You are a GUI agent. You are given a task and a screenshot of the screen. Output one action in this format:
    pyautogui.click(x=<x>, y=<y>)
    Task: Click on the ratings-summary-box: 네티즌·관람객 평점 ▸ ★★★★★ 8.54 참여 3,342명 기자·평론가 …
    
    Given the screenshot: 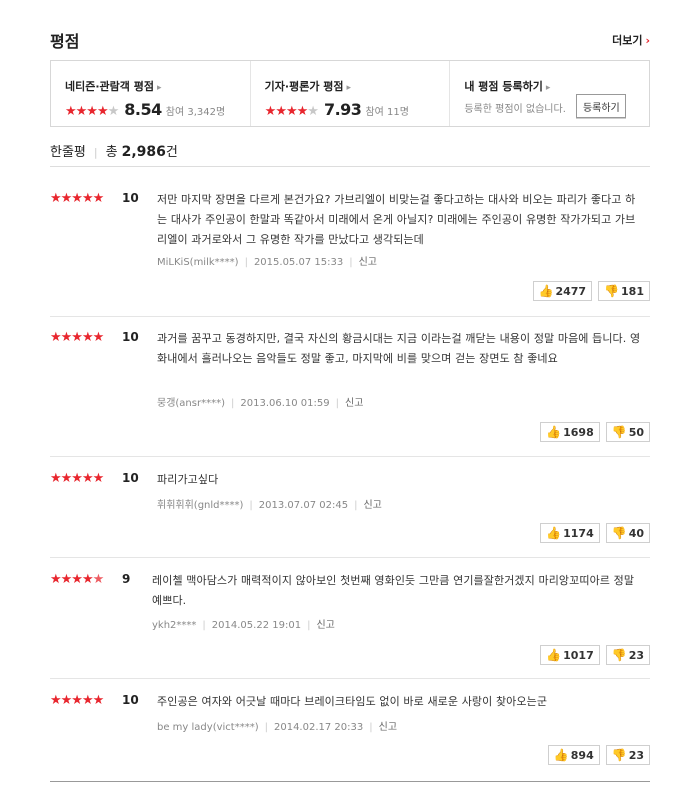 What is the action you would take?
    pyautogui.click(x=350, y=93)
    